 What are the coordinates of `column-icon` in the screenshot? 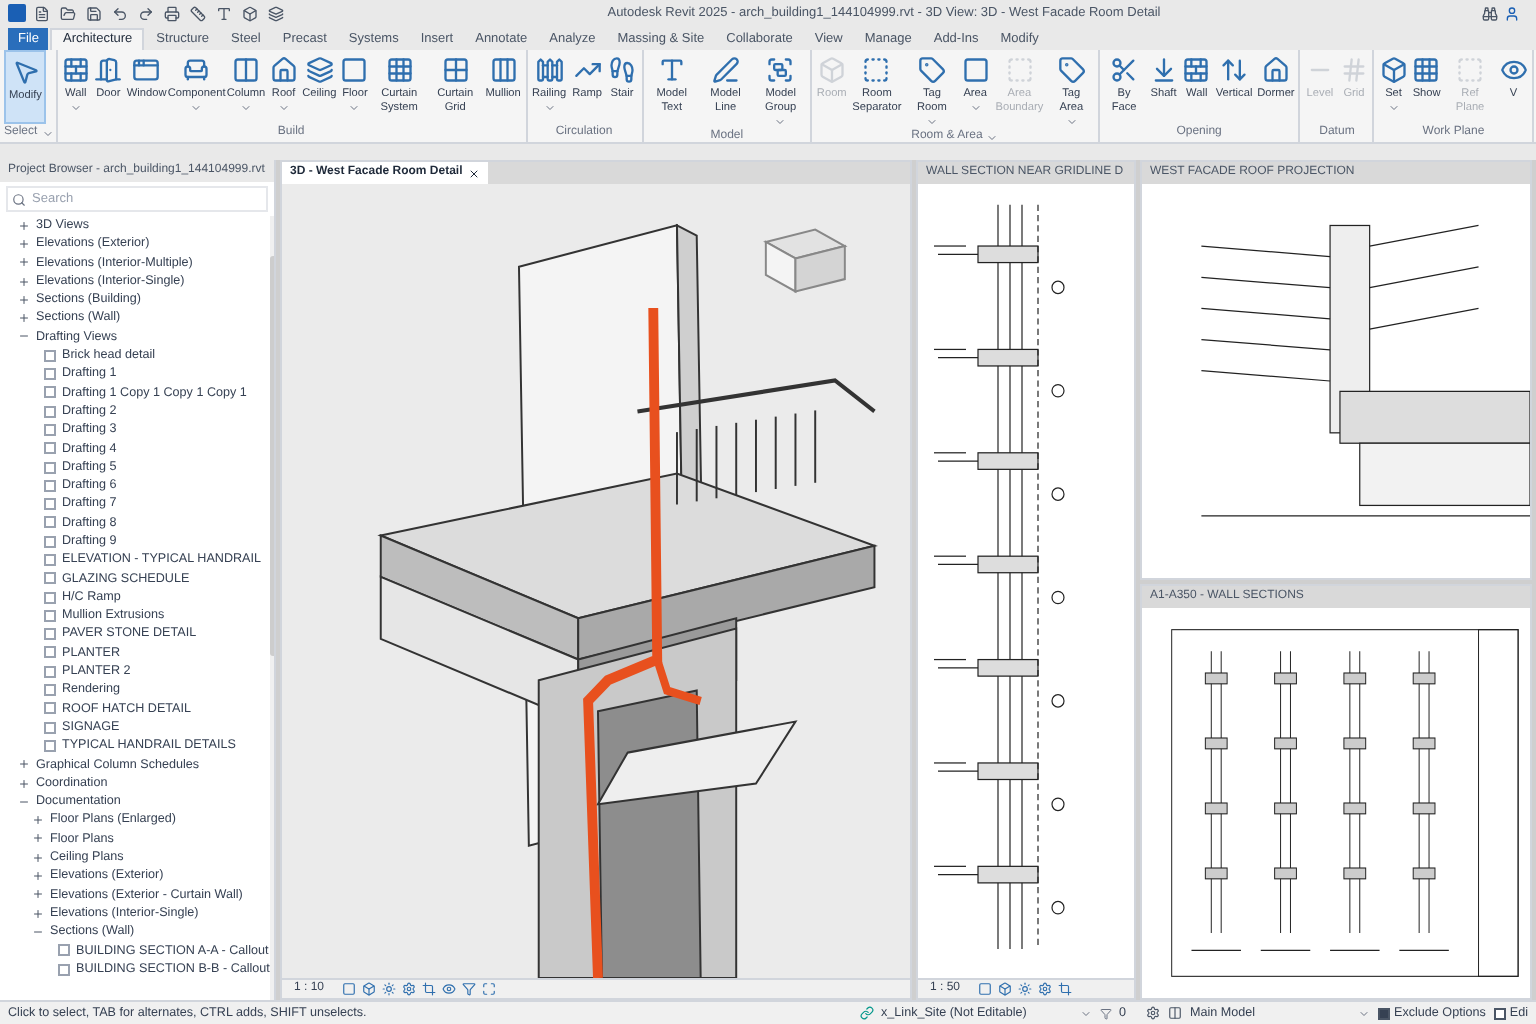 It's located at (245, 70).